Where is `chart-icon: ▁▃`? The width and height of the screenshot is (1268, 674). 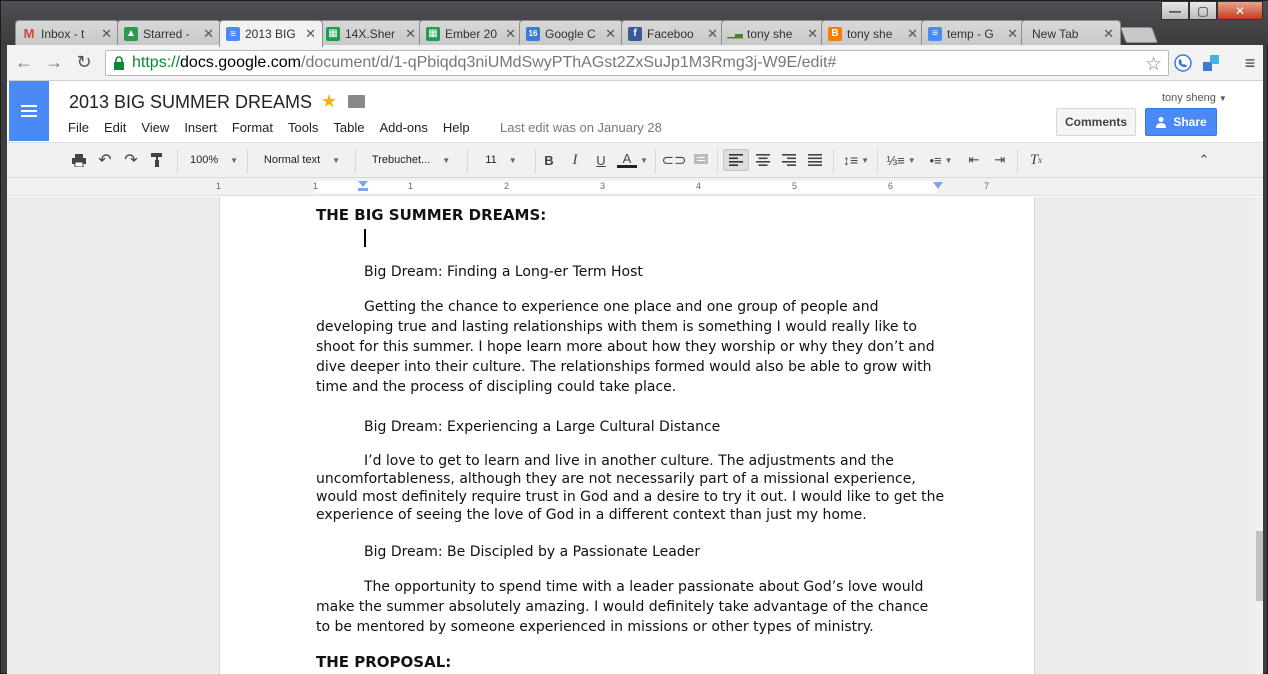 chart-icon: ▁▃ is located at coordinates (735, 33).